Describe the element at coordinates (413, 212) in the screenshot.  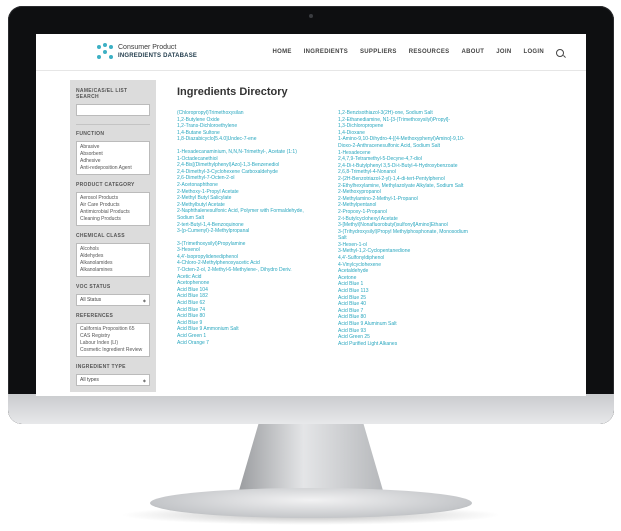
I see `ingredient-link: 2-Propoxy-1-Propanol` at that location.